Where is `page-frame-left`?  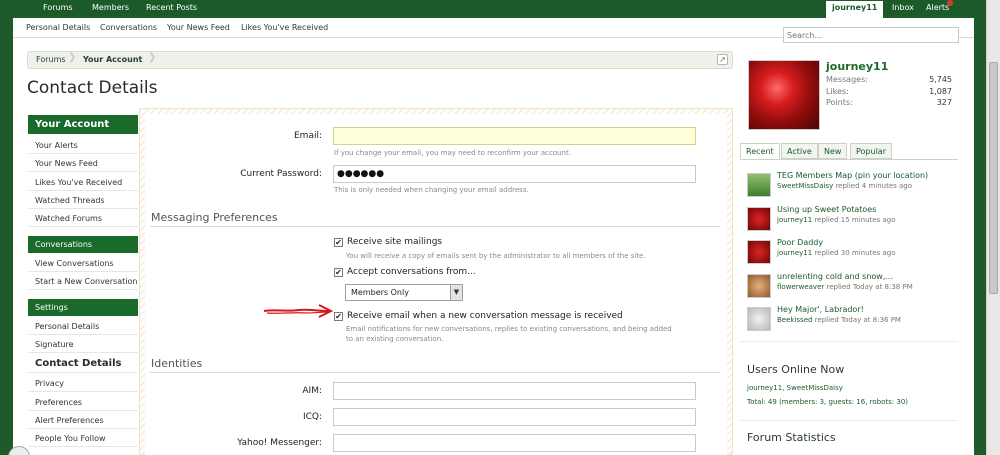
page-frame-left is located at coordinates (6, 227).